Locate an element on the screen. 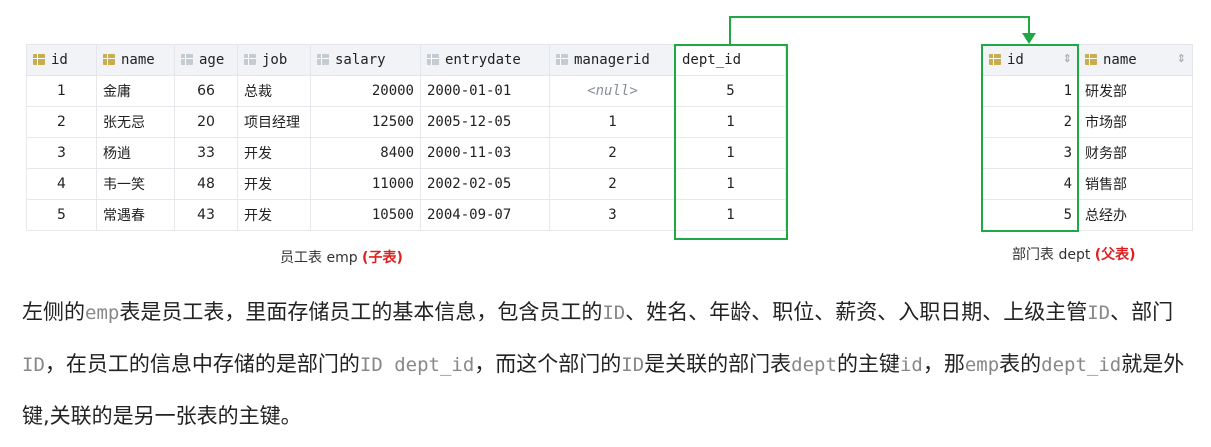  dept-name-cell: 总经办 is located at coordinates (1135, 215).